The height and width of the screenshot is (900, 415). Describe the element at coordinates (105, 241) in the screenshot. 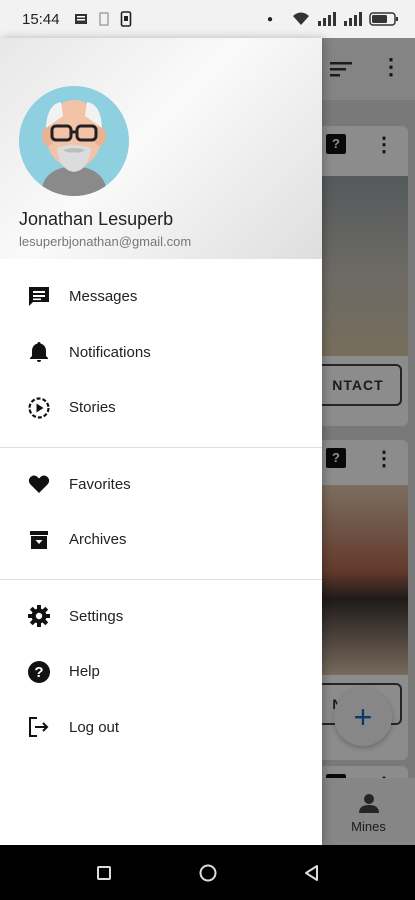

I see `user-email: lesuperbjonathan@gmail.com` at that location.